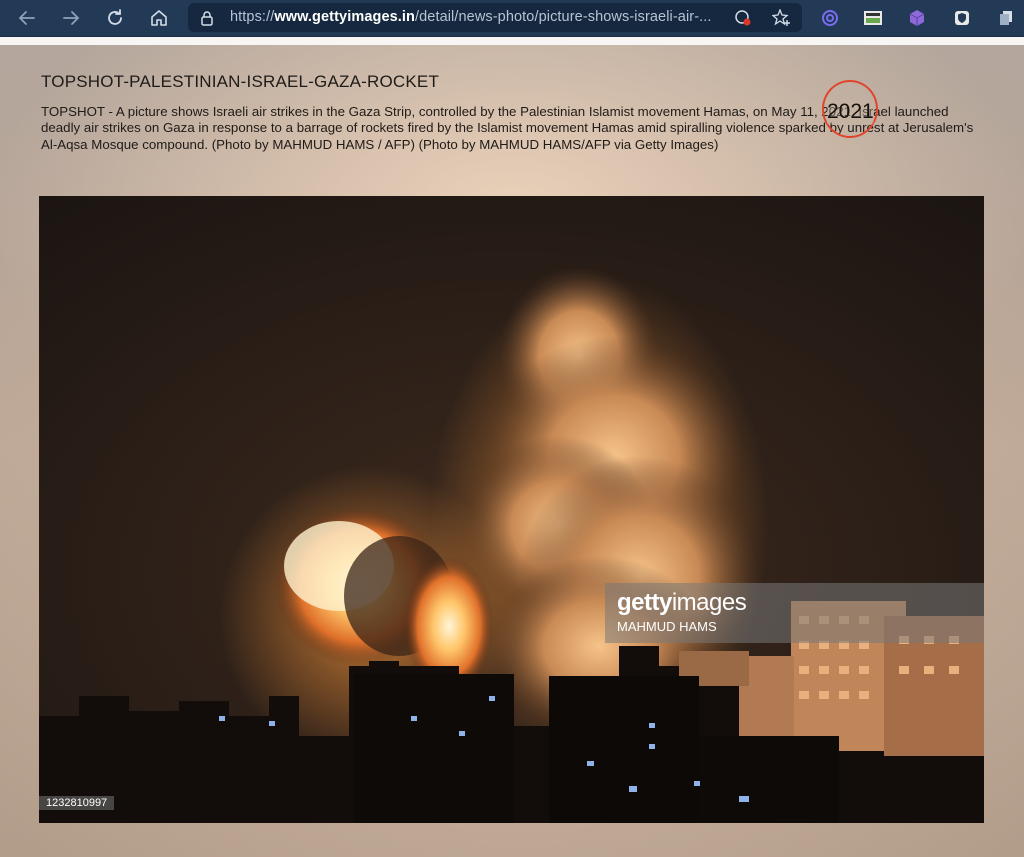 The width and height of the screenshot is (1024, 857). I want to click on extension-copy-icon, so click(1006, 18).